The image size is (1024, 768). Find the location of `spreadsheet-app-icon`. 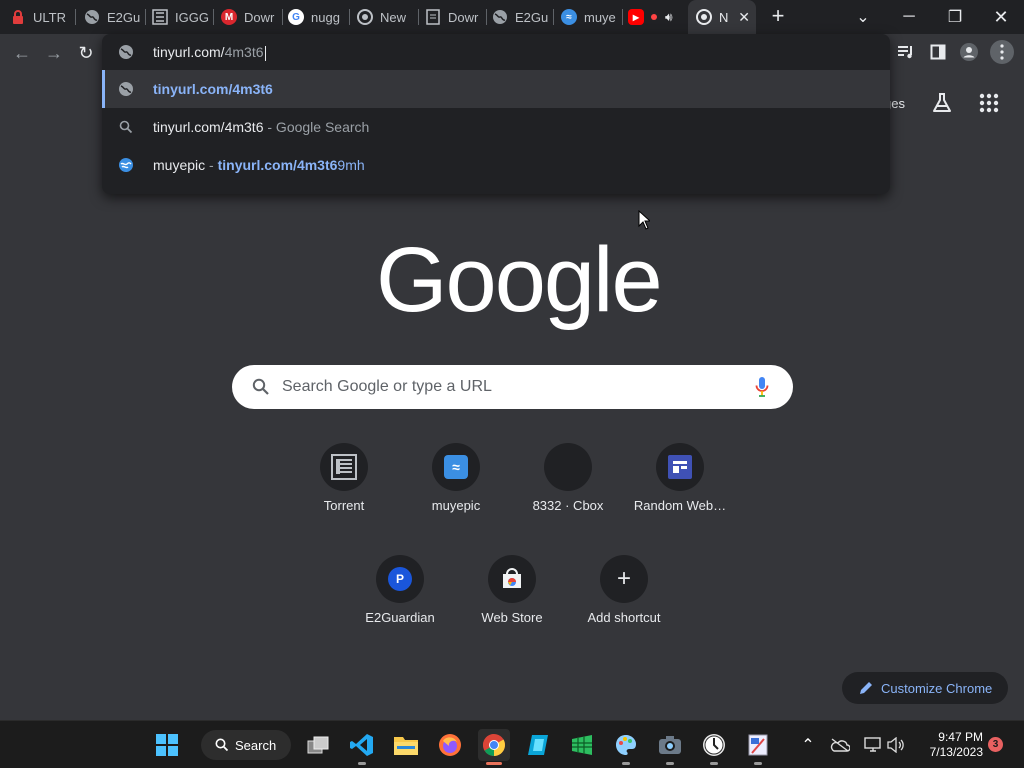

spreadsheet-app-icon is located at coordinates (582, 745).